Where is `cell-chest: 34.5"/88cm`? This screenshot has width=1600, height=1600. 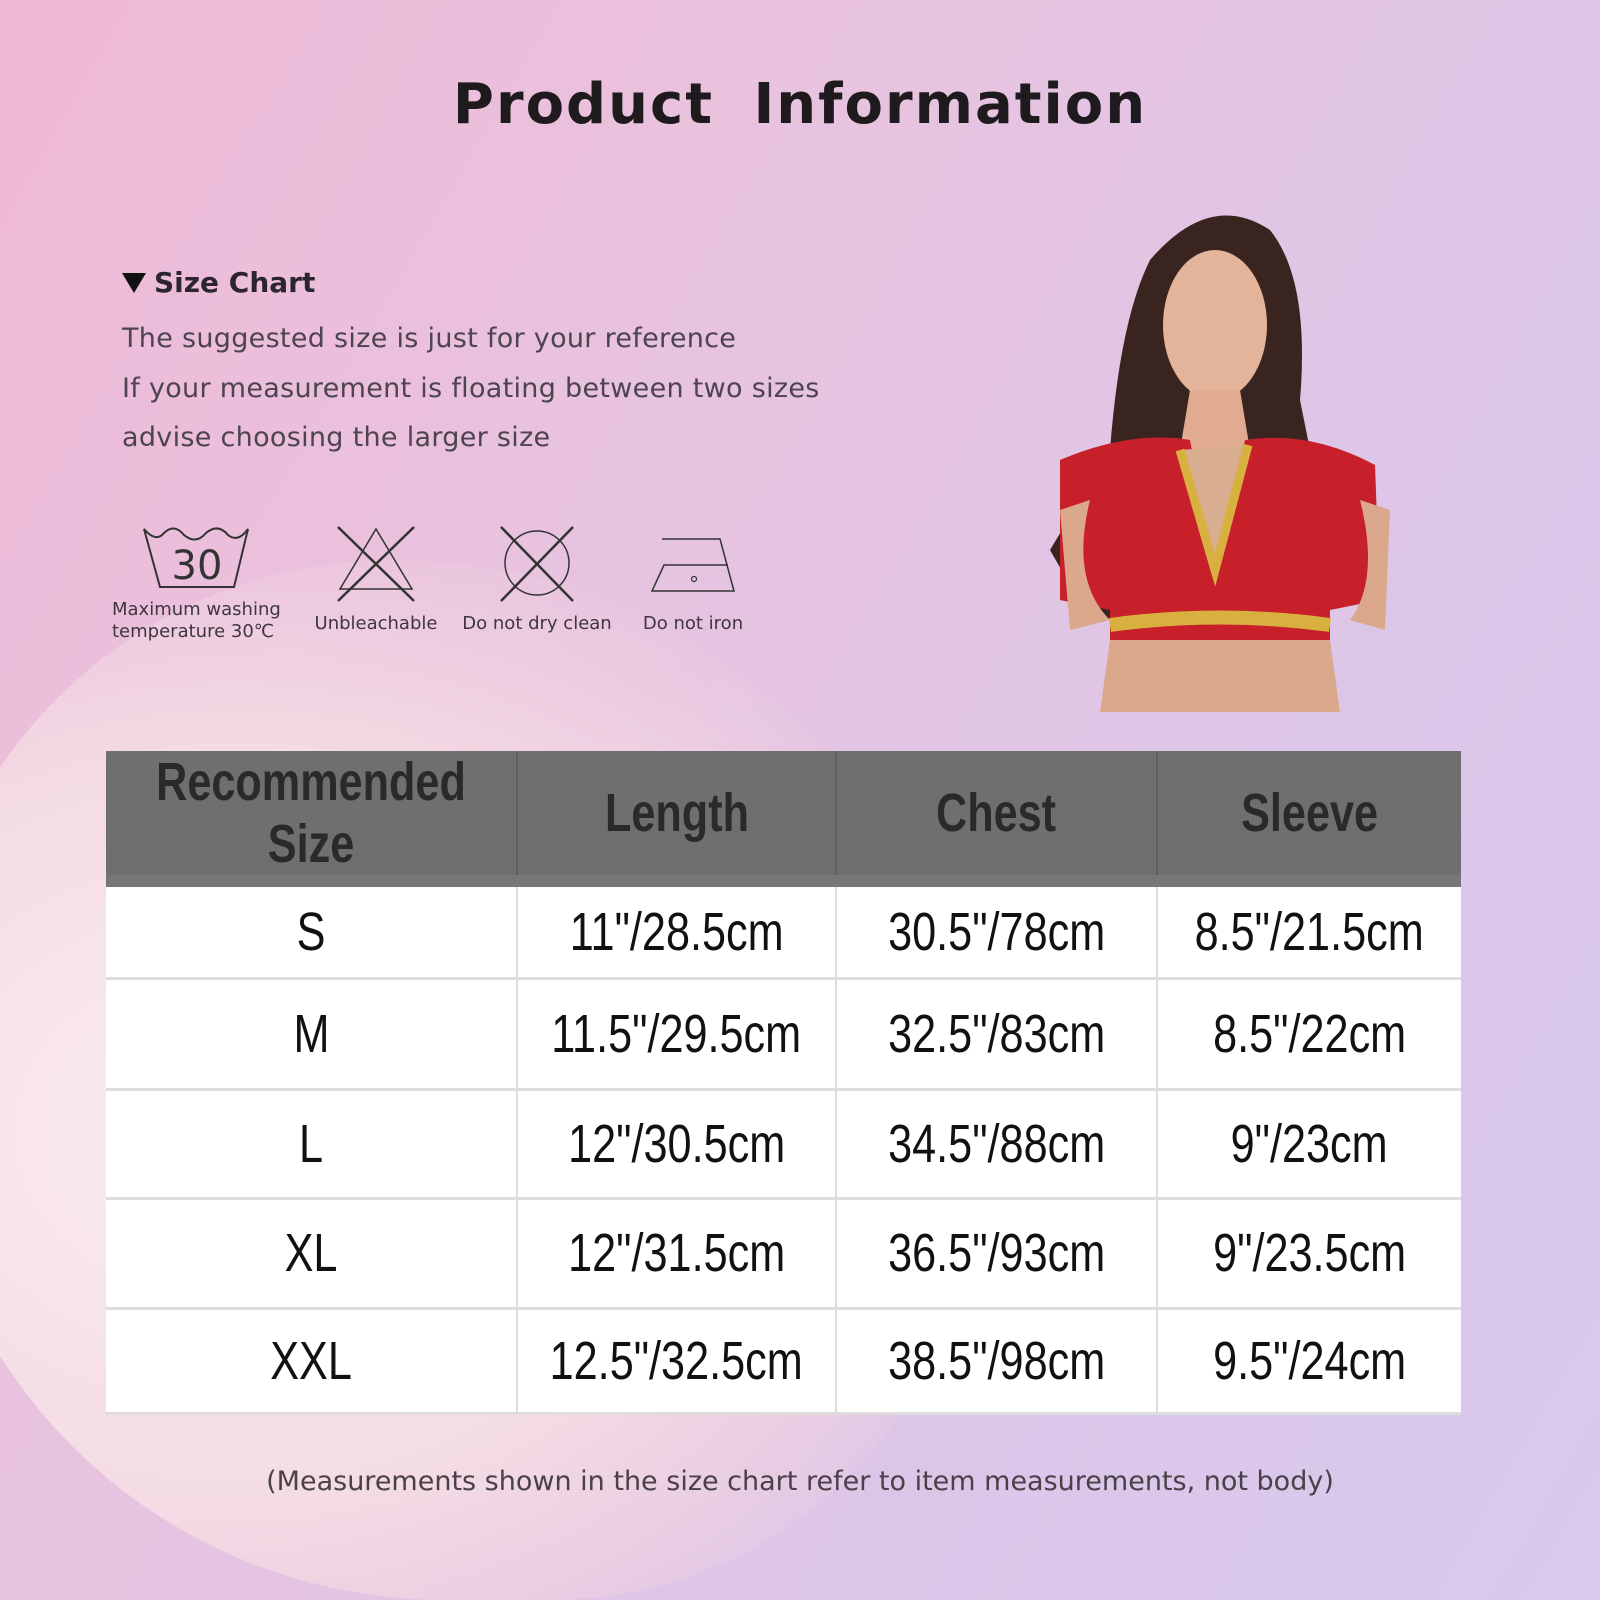 cell-chest: 34.5"/88cm is located at coordinates (997, 1144).